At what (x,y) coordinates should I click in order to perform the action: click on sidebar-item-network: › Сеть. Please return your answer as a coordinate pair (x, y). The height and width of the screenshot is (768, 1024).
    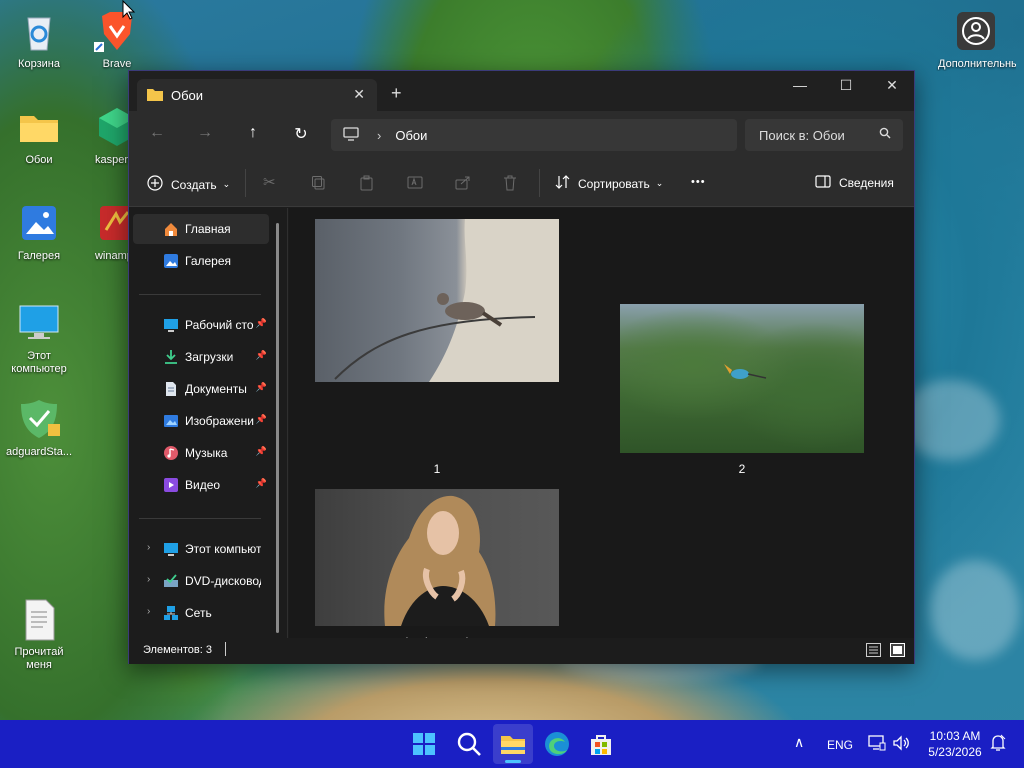
    Looking at the image, I should click on (201, 613).